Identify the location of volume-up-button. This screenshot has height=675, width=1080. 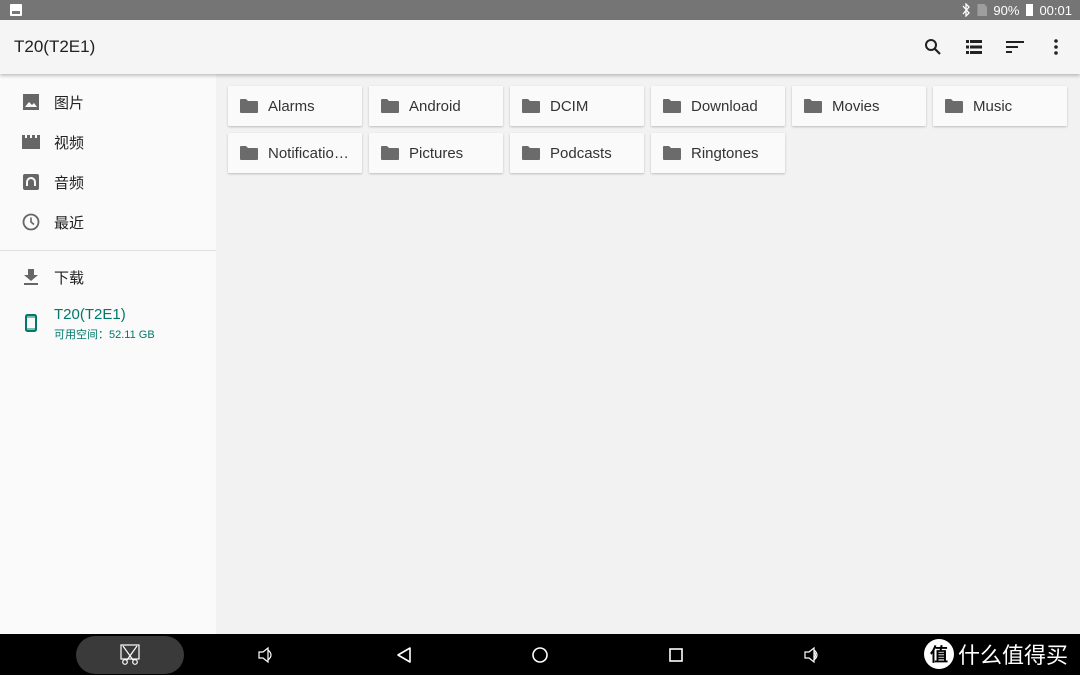
(813, 654).